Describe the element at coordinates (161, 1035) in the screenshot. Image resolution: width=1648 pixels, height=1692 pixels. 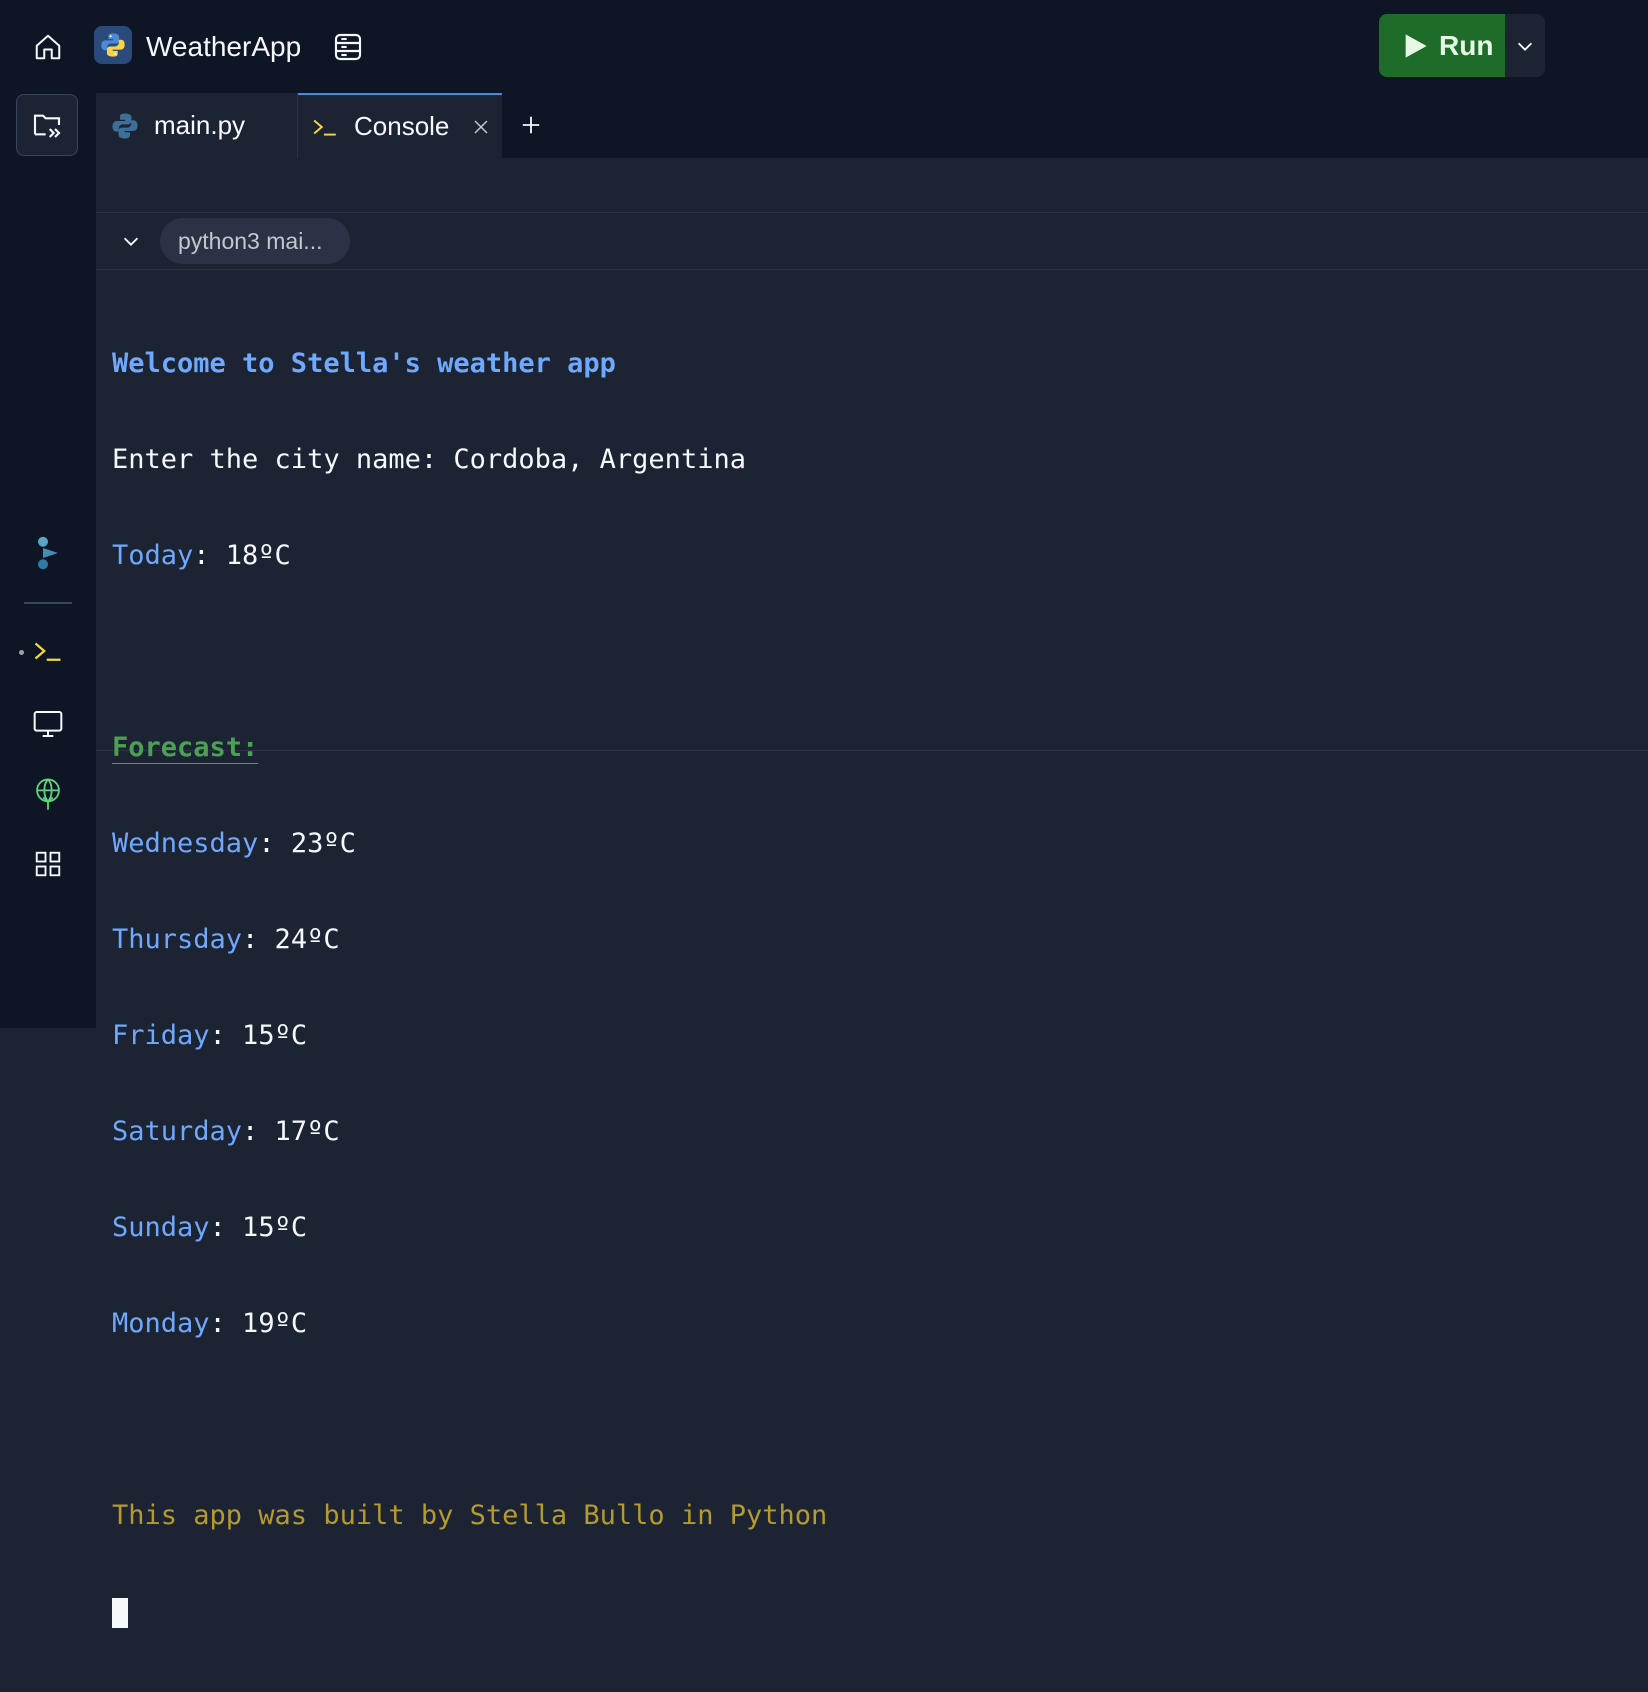
I see `forecast-day: Friday` at that location.